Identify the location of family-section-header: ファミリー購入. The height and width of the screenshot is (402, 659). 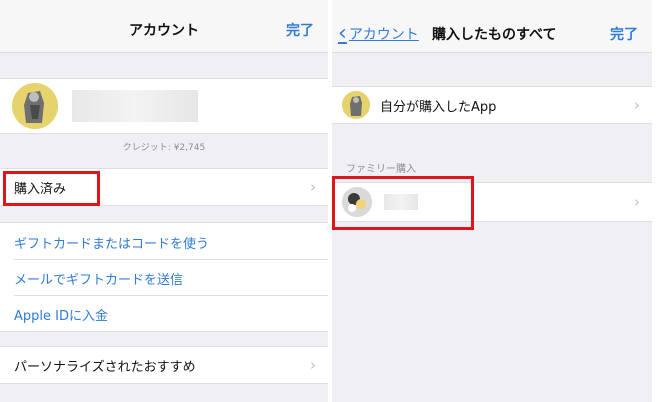
(381, 169).